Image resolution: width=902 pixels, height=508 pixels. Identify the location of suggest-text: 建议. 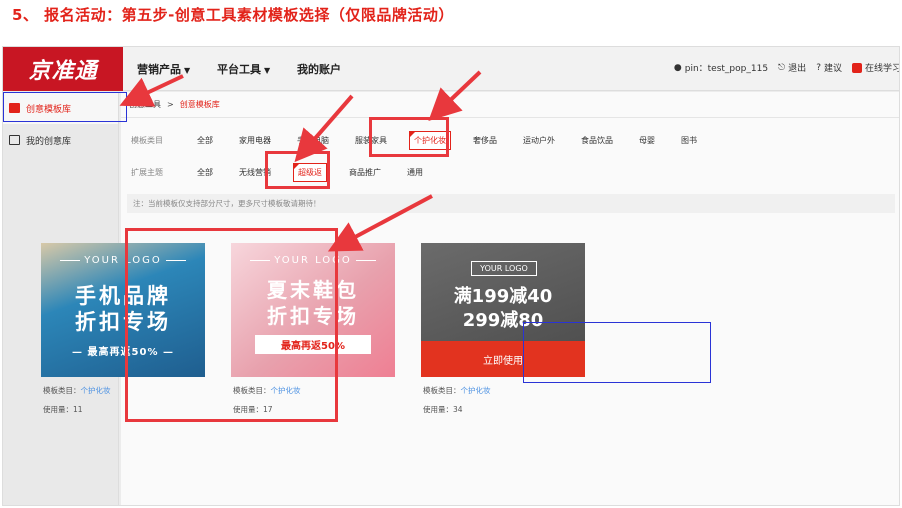
(832, 69).